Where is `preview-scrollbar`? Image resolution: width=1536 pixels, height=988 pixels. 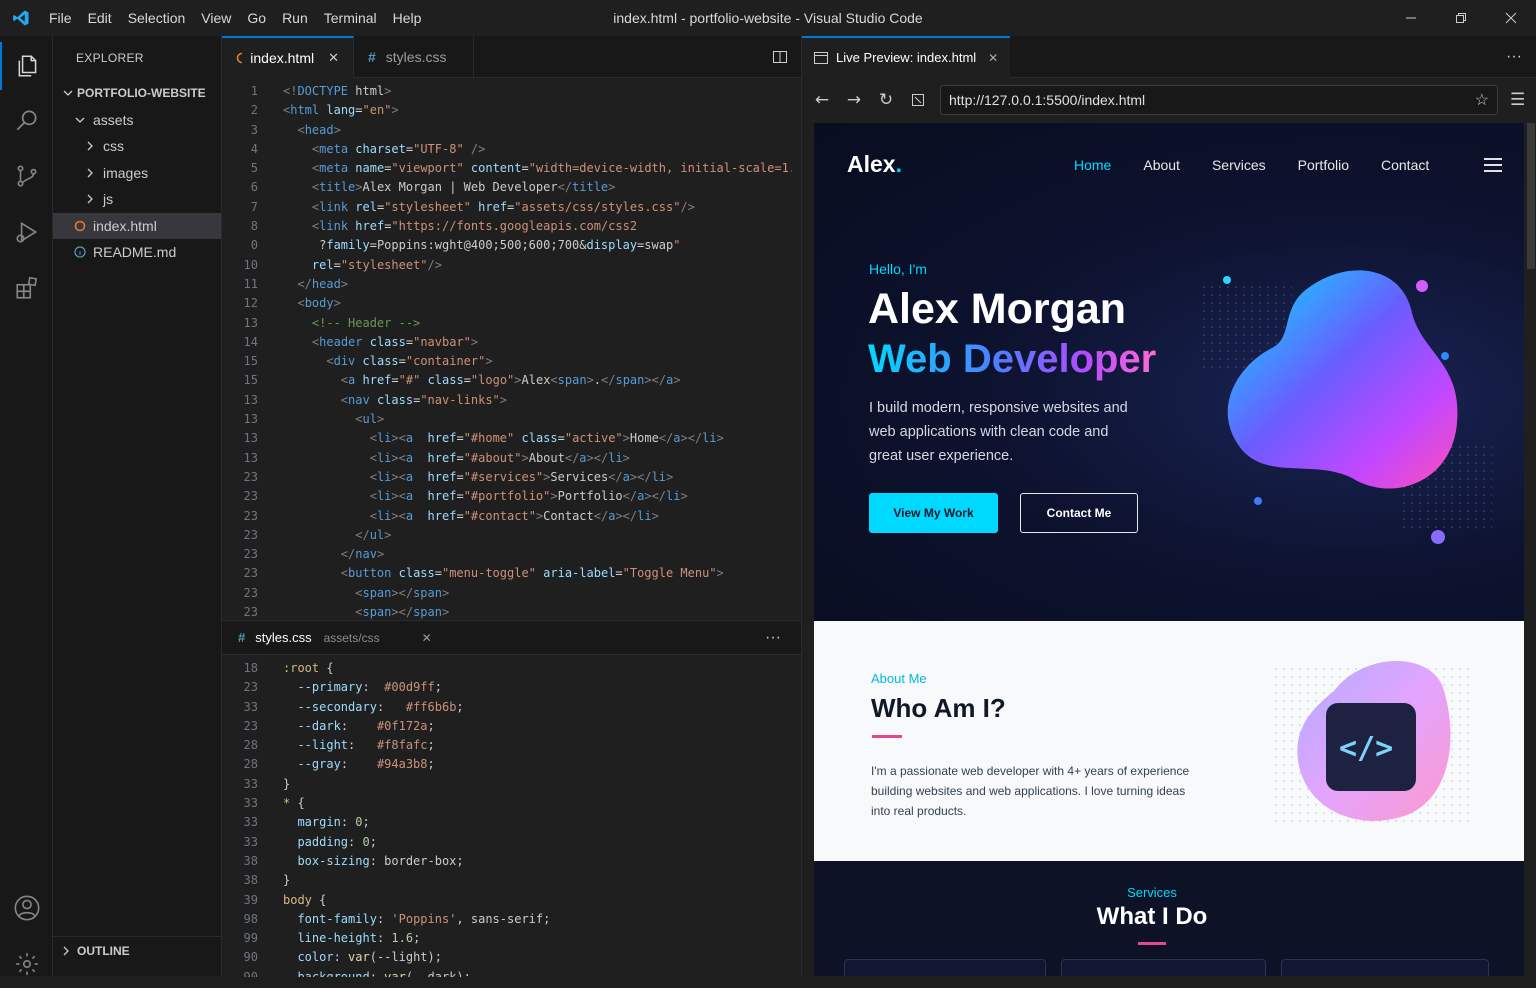
preview-scrollbar is located at coordinates (1531, 196).